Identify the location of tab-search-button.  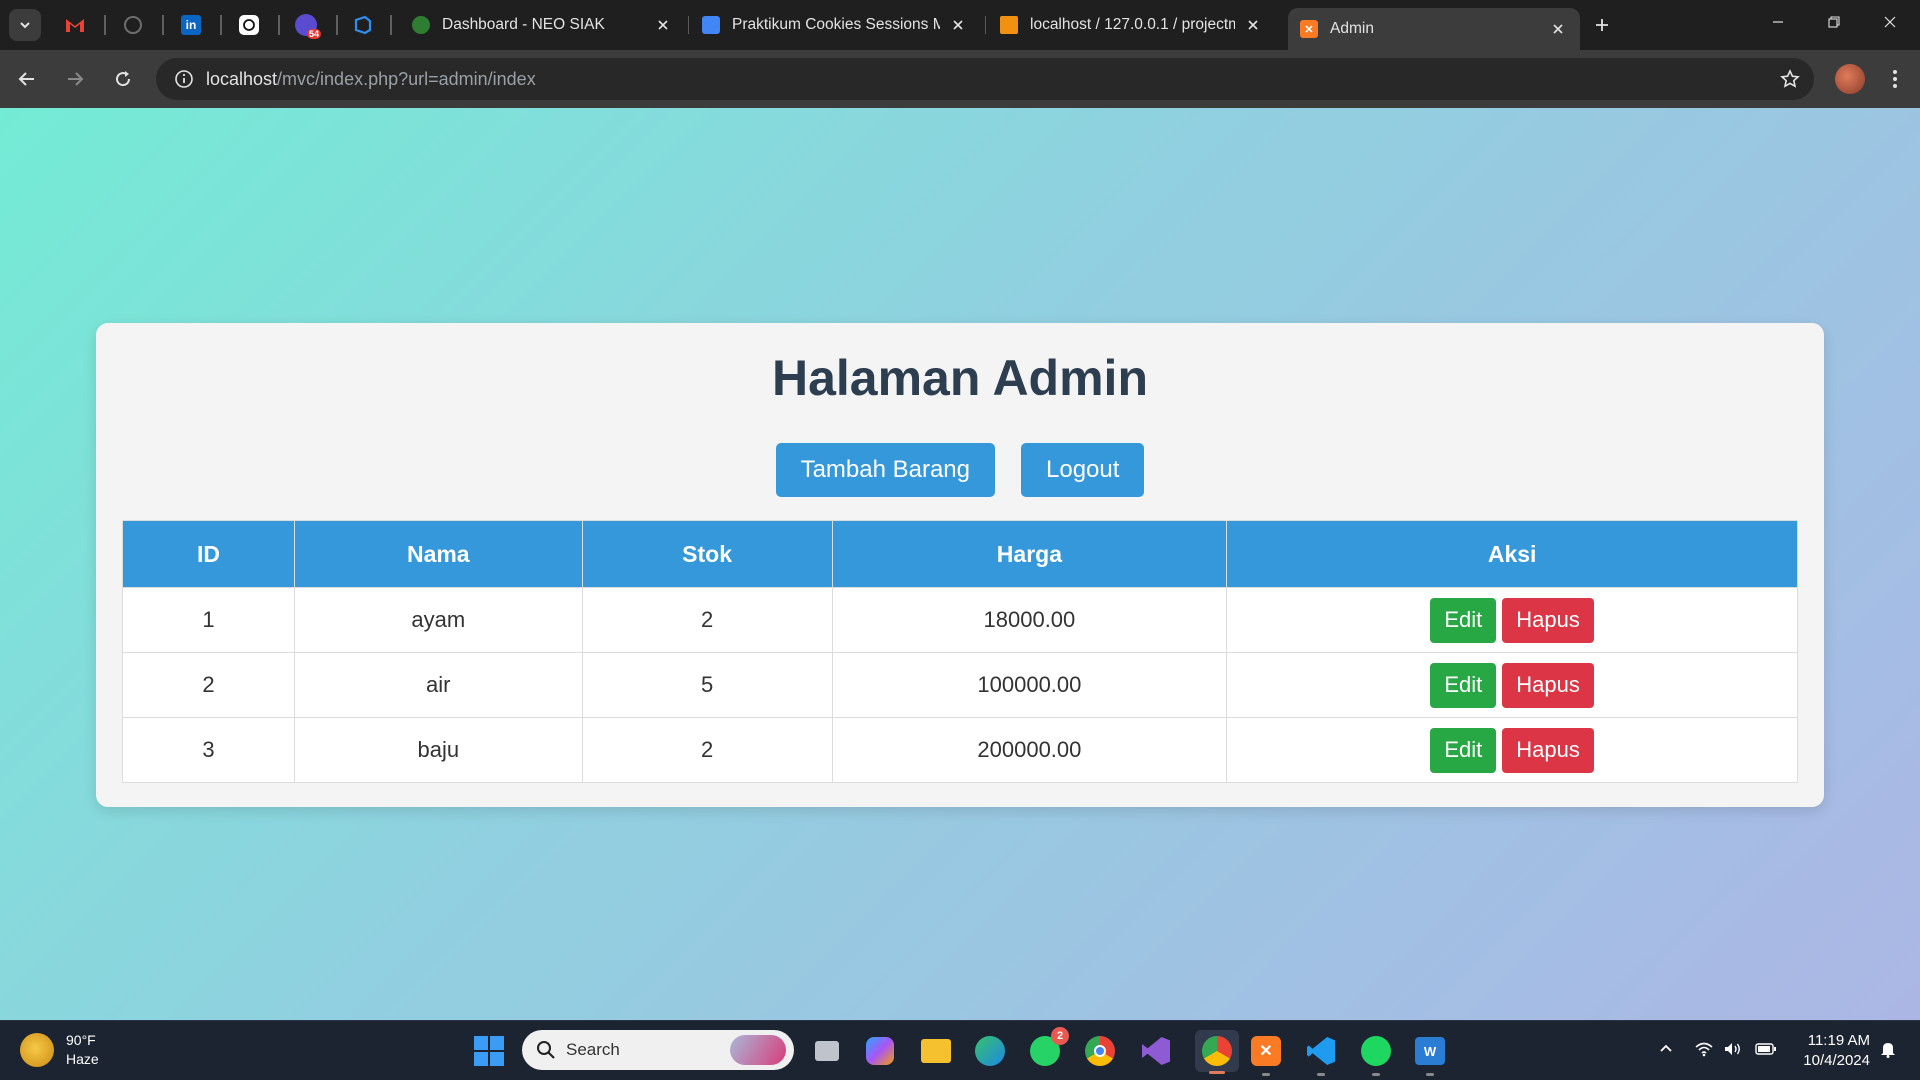
(25, 25).